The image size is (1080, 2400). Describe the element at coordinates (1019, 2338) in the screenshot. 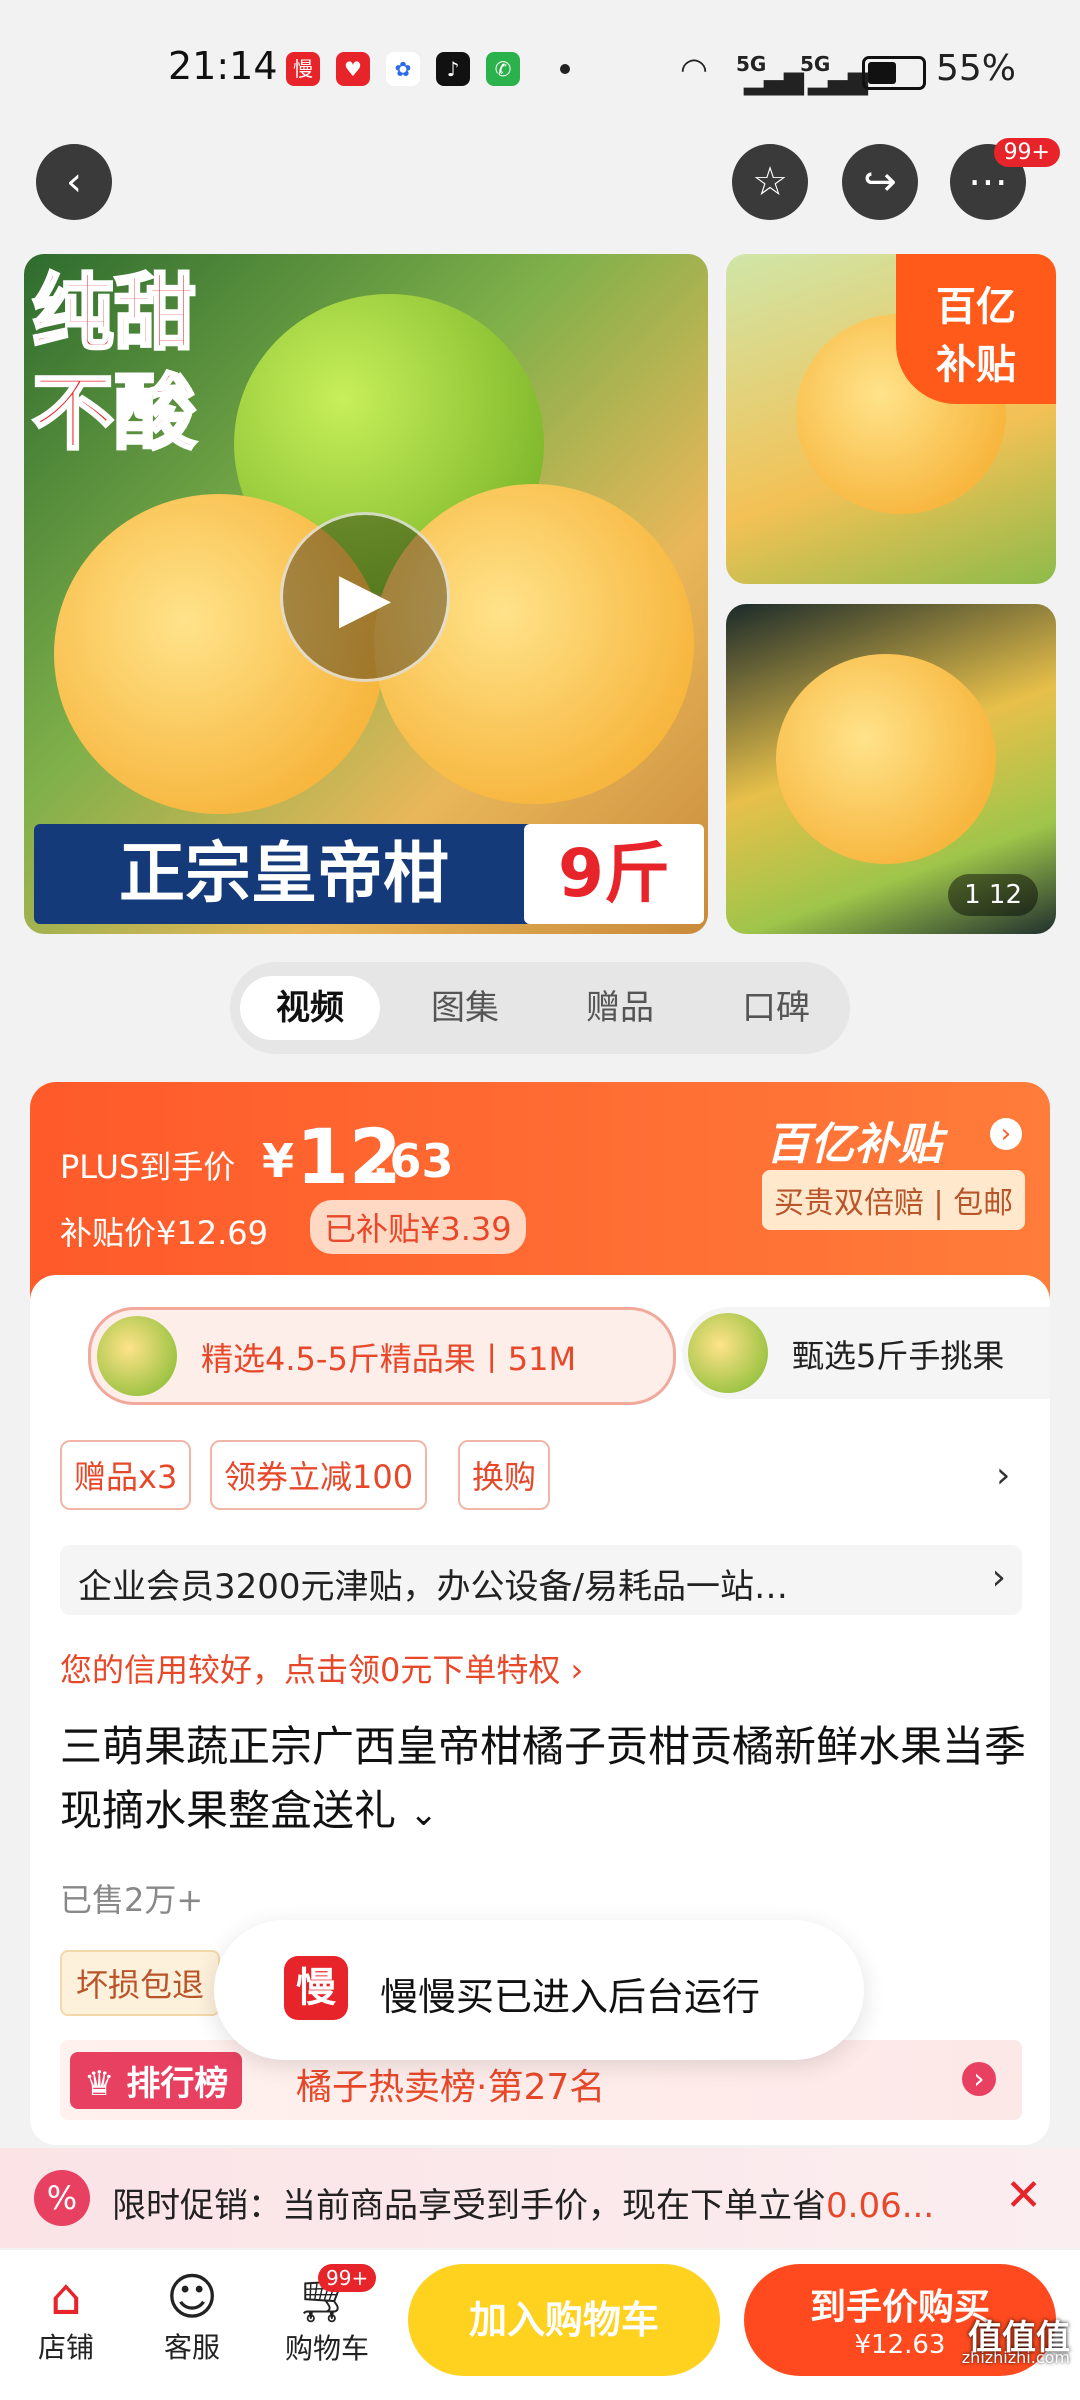

I see `watermark: 值值值` at that location.